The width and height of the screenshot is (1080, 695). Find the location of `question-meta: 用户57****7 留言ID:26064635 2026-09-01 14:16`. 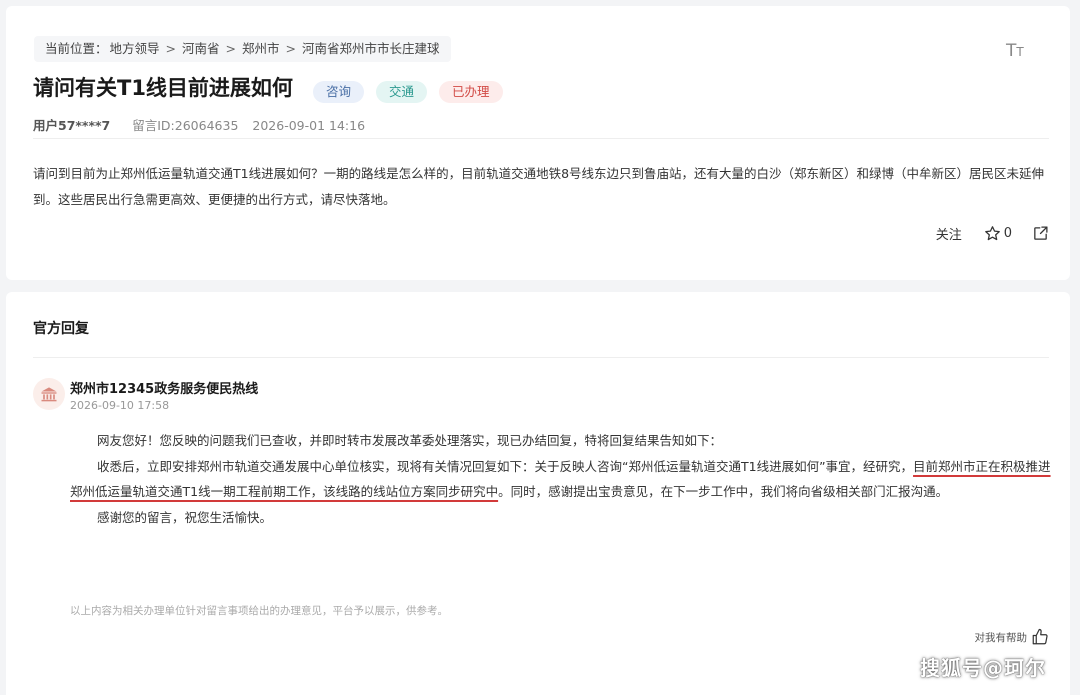

question-meta: 用户57****7 留言ID:26064635 2026-09-01 14:16 is located at coordinates (199, 124).